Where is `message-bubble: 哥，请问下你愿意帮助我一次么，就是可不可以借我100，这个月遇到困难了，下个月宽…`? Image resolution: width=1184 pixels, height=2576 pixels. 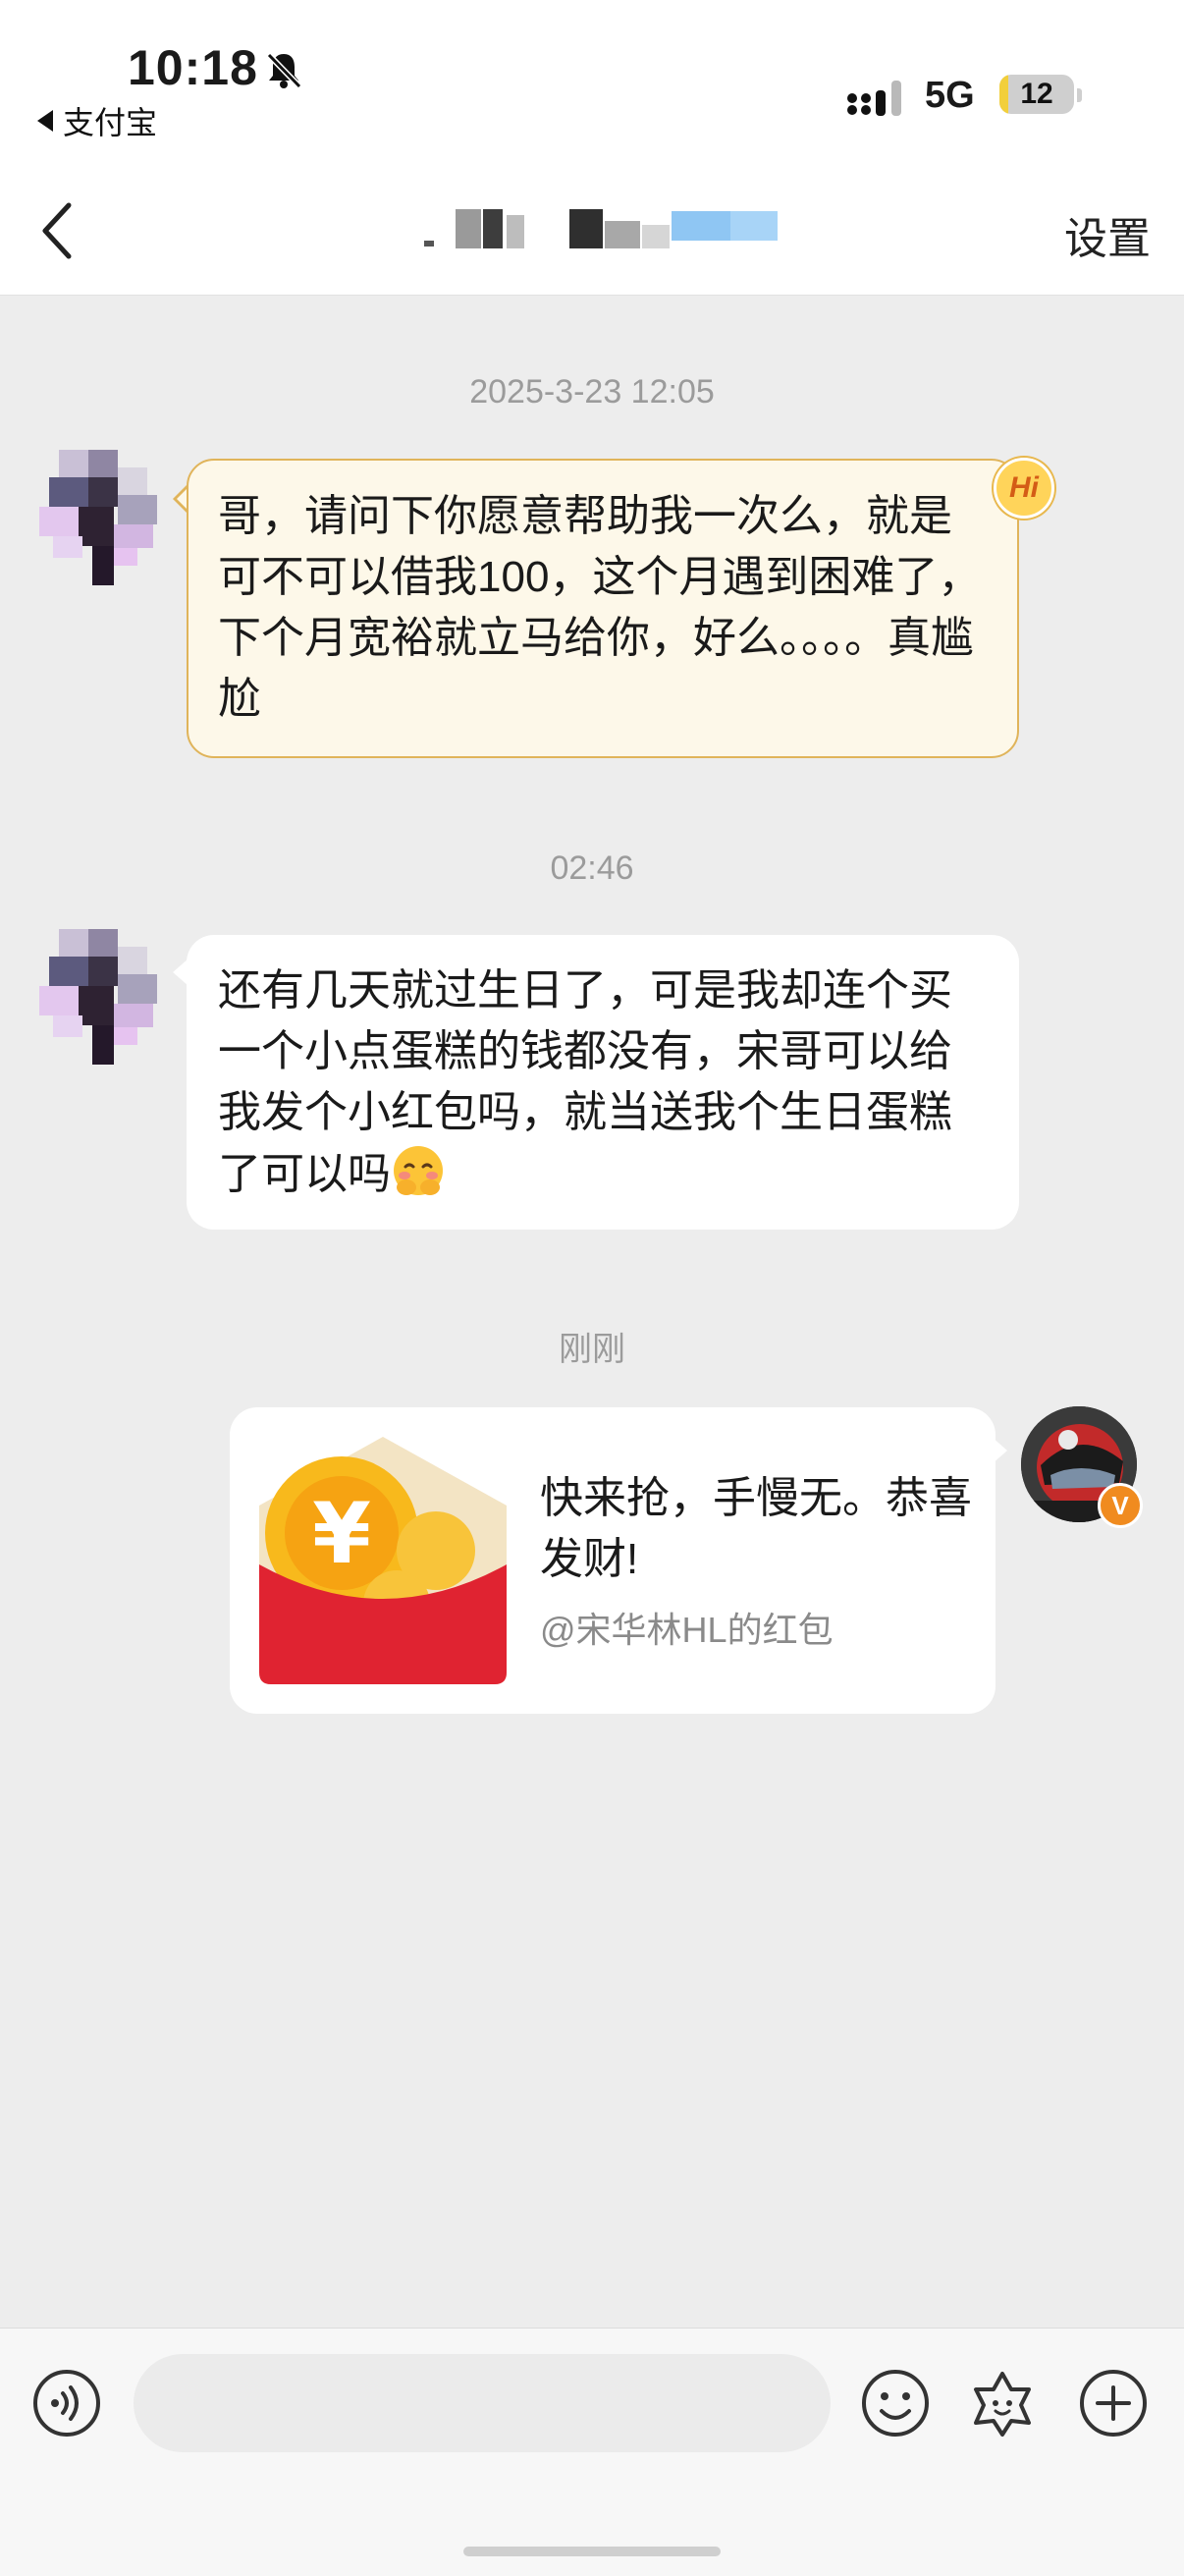
message-bubble: 哥，请问下你愿意帮助我一次么，就是可不可以借我100，这个月遇到困难了，下个月宽… is located at coordinates (603, 608).